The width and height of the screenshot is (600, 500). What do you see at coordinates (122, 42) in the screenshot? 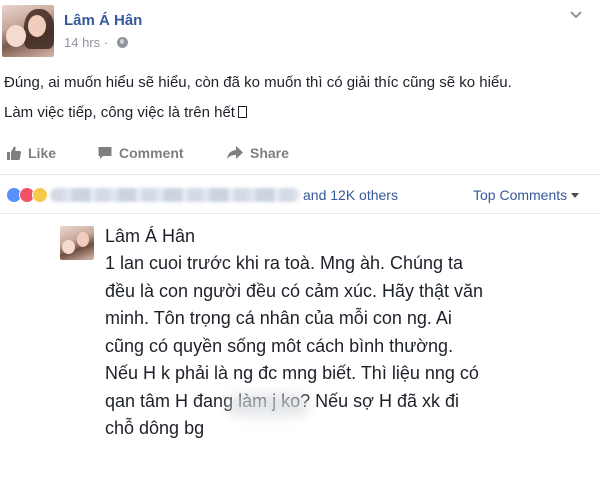
I see `globe-icon` at bounding box center [122, 42].